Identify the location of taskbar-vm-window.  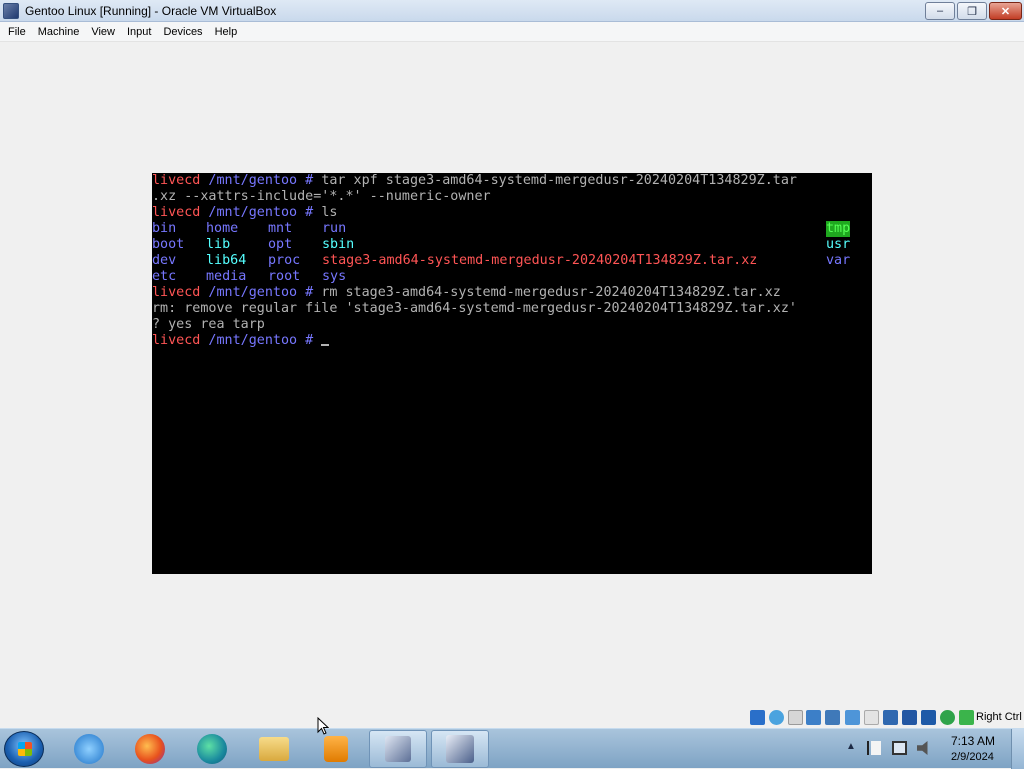
(460, 749).